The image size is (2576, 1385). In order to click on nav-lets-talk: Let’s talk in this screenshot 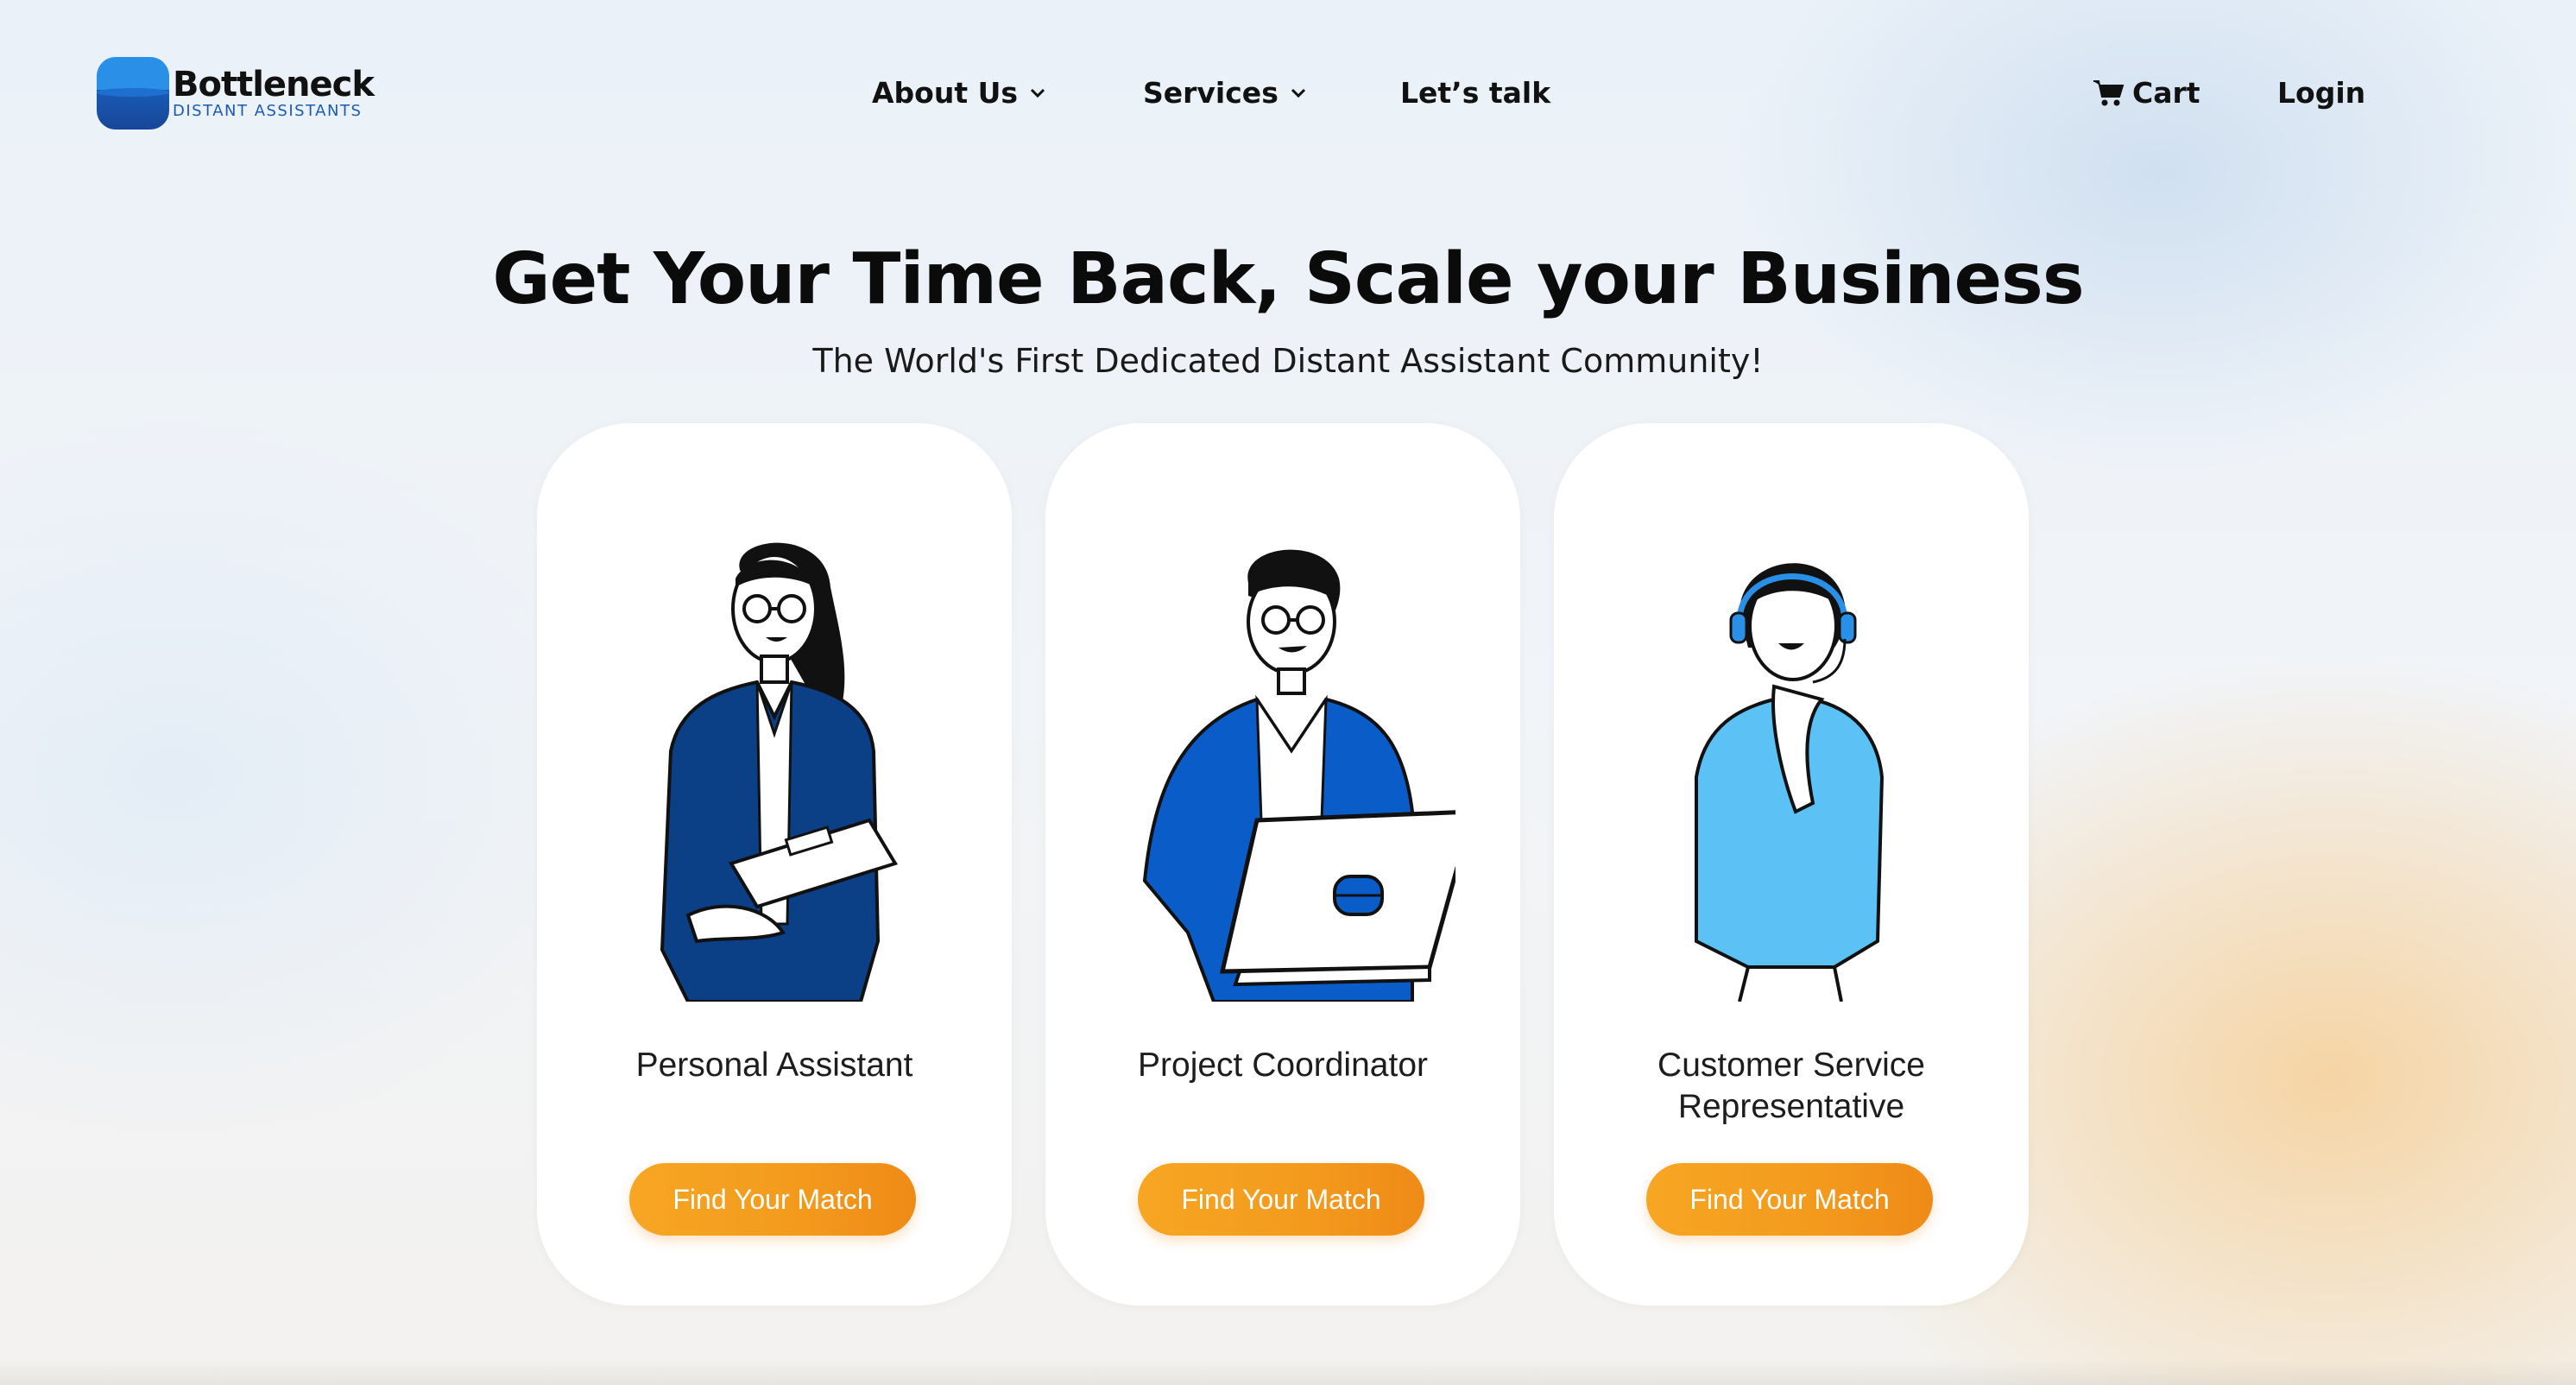, I will do `click(1475, 93)`.